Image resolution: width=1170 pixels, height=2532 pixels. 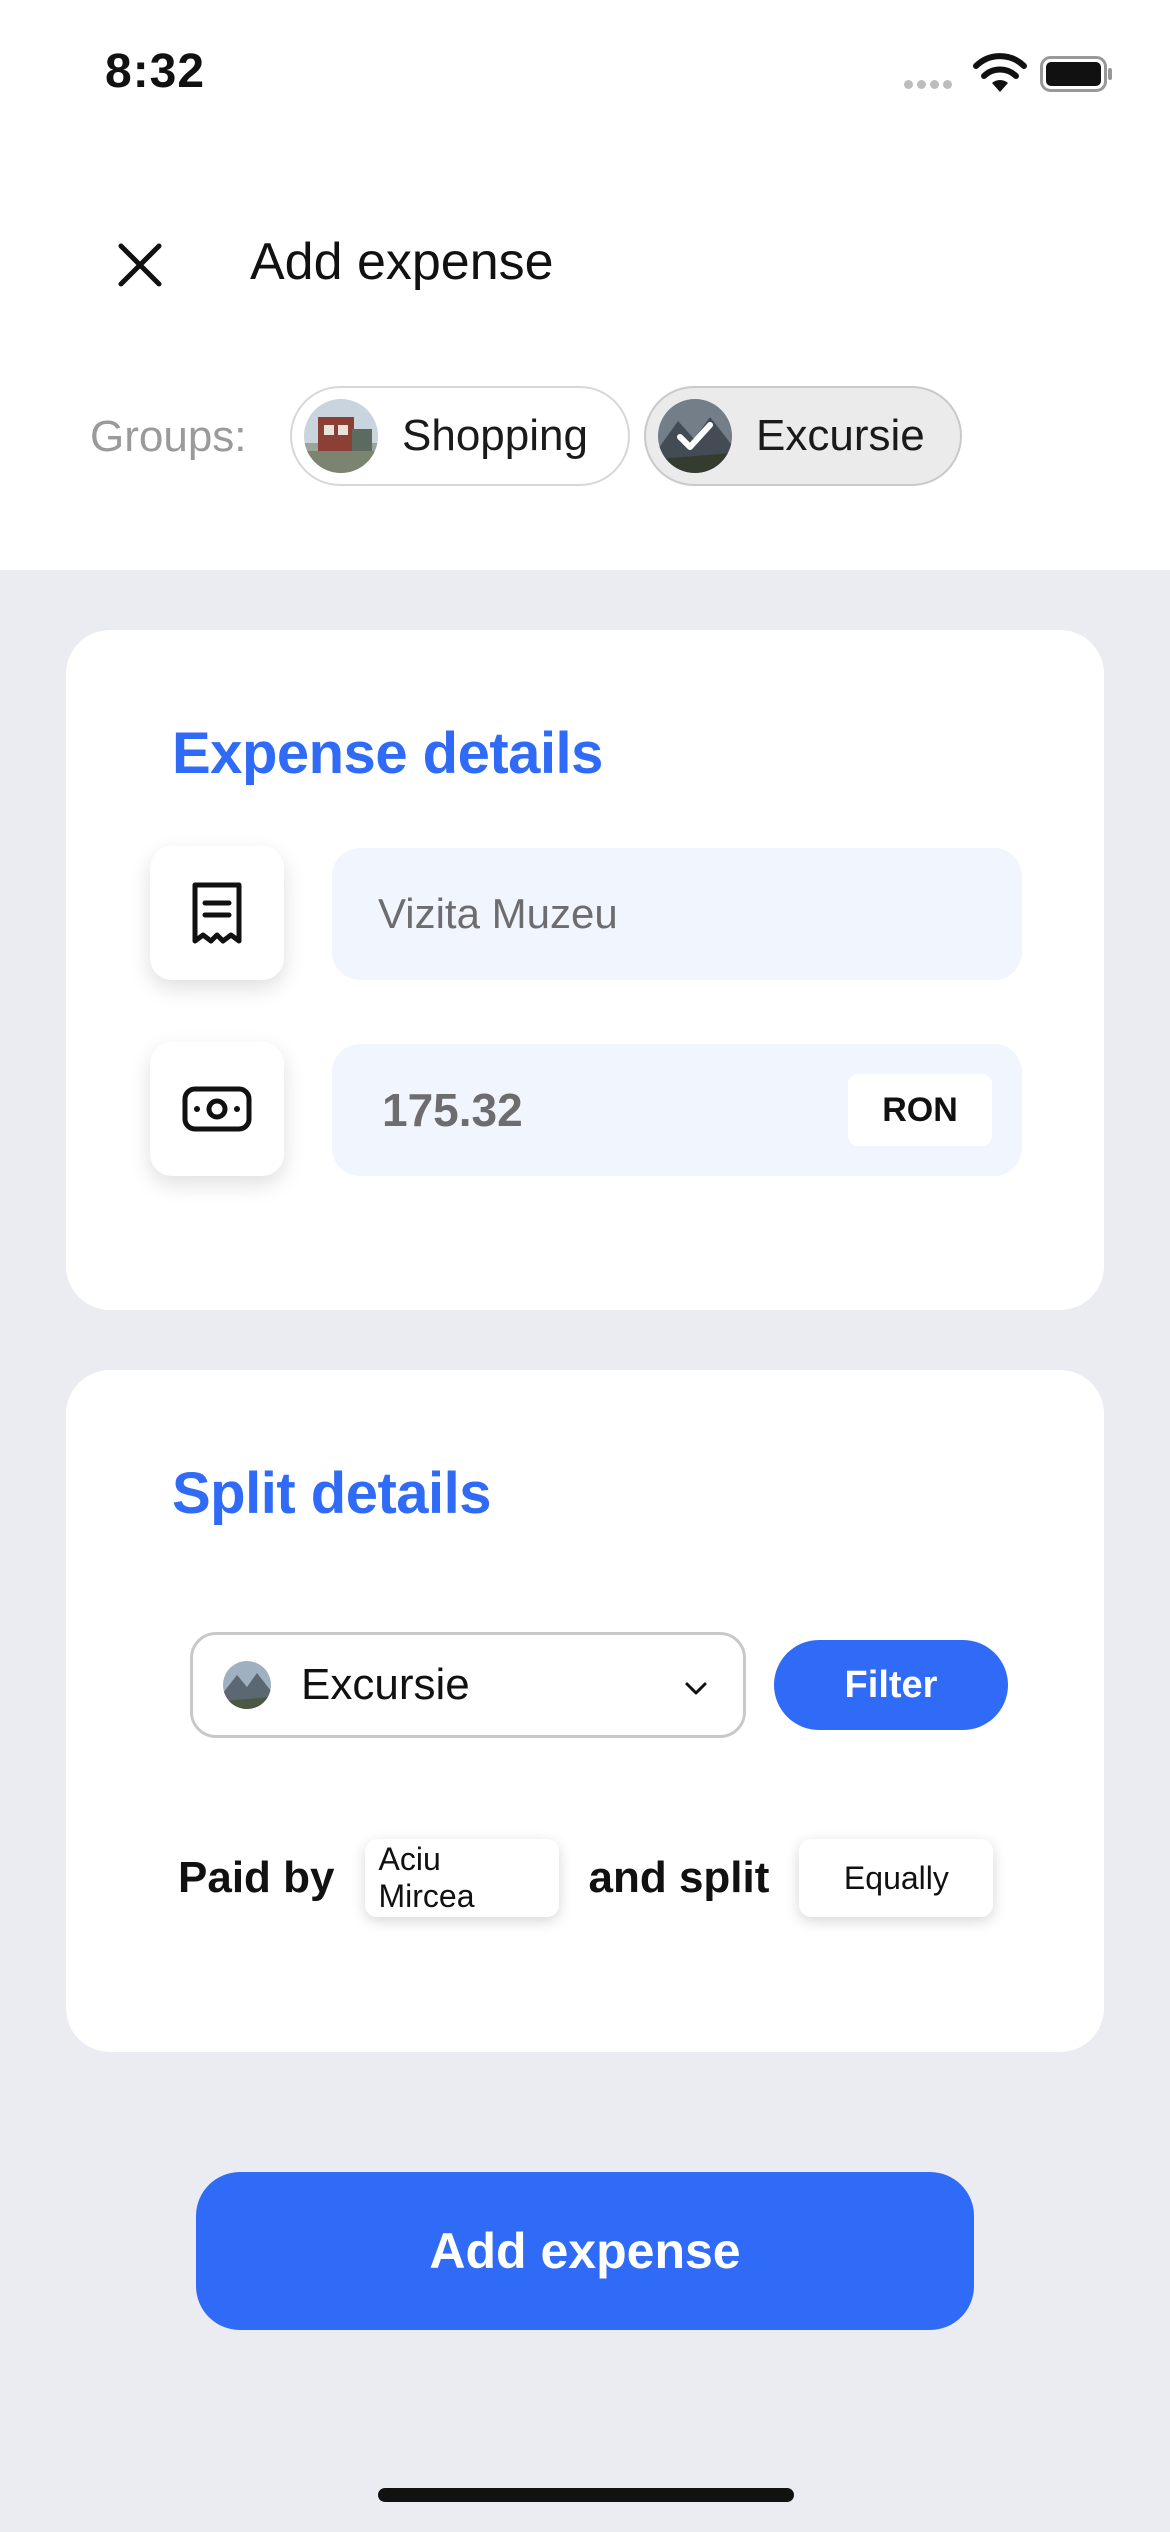 I want to click on close-button, so click(x=140, y=265).